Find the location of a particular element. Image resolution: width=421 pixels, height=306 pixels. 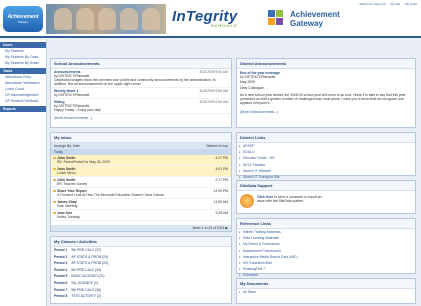

district-headline: End of the year message is located at coordinates (260, 73).